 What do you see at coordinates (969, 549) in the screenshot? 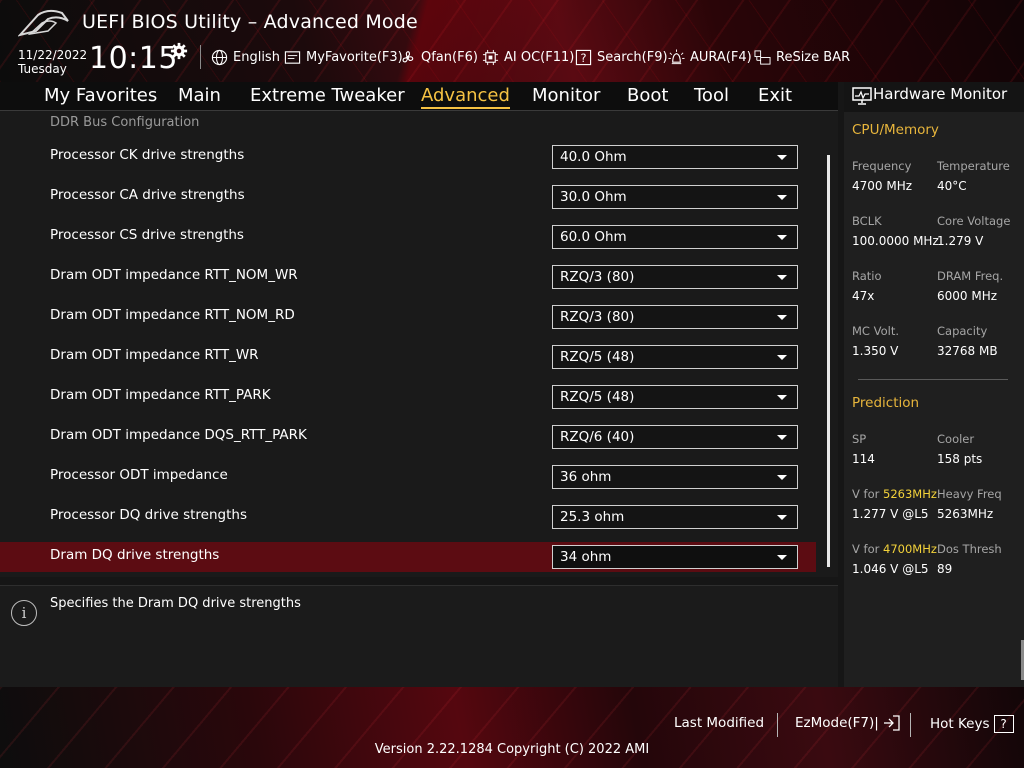
I see `dos-thresh-label: Dos Thresh` at bounding box center [969, 549].